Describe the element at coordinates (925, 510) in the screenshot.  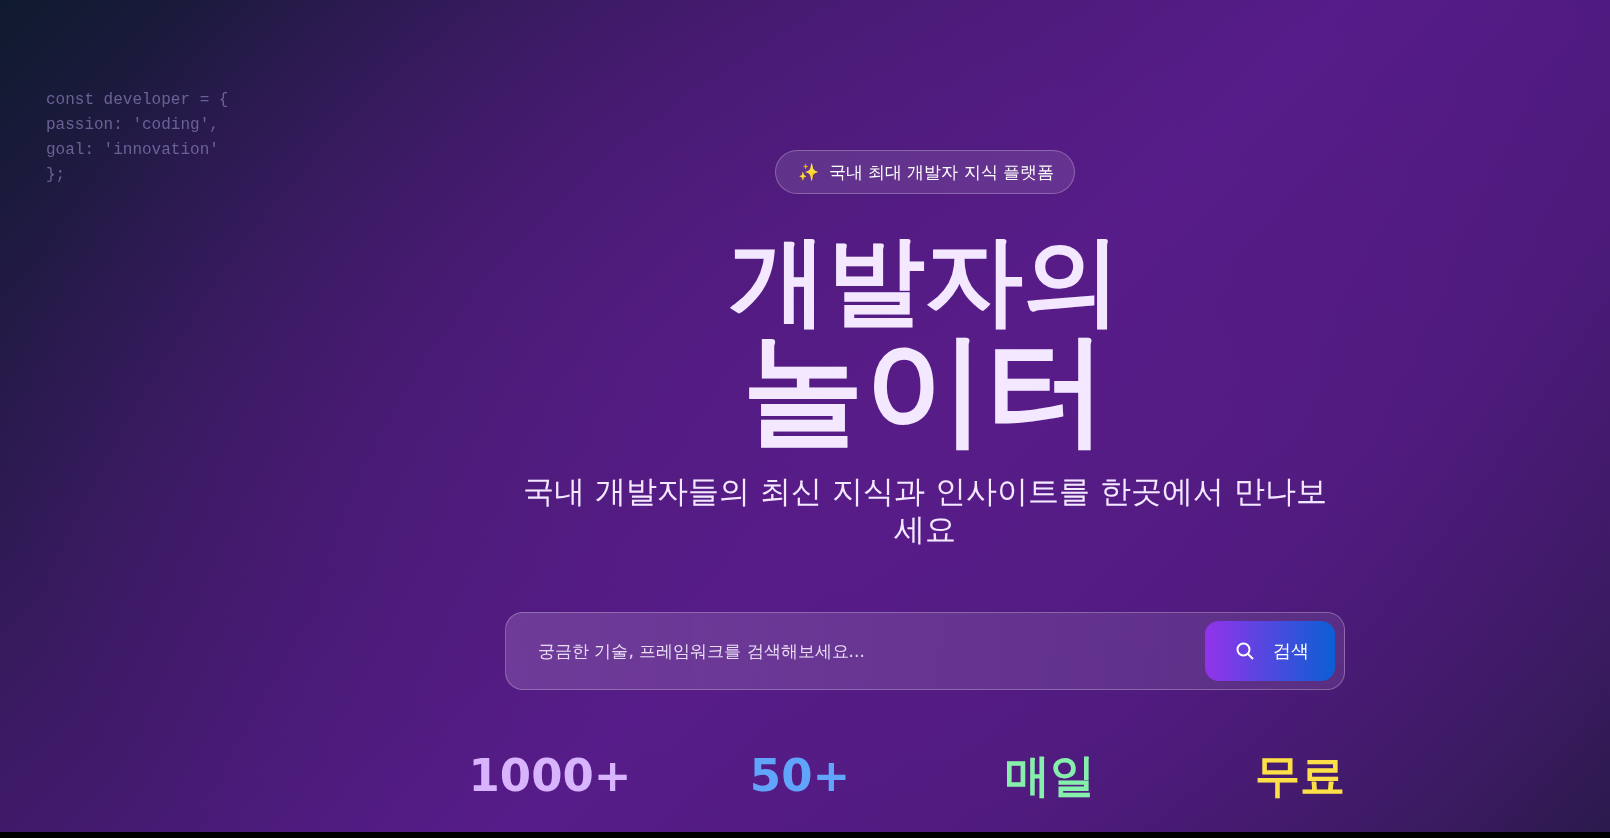
I see `hero-subtitle: 국내 개발자들의 최신 지식과 인사이트를 한곳에서 만나보세요` at that location.